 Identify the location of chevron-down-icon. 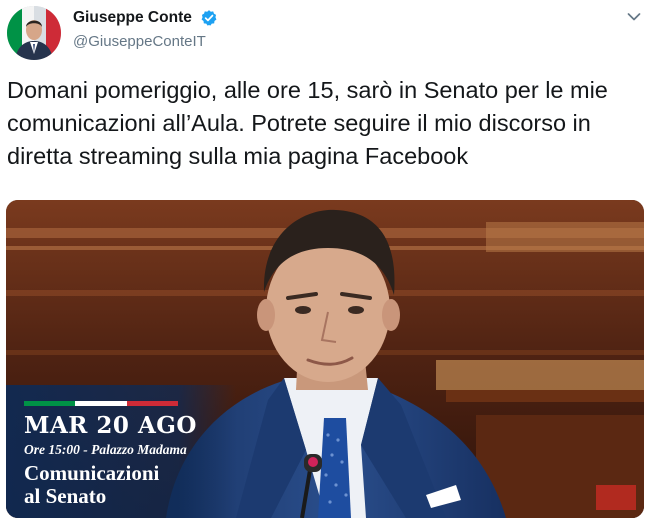
(634, 17).